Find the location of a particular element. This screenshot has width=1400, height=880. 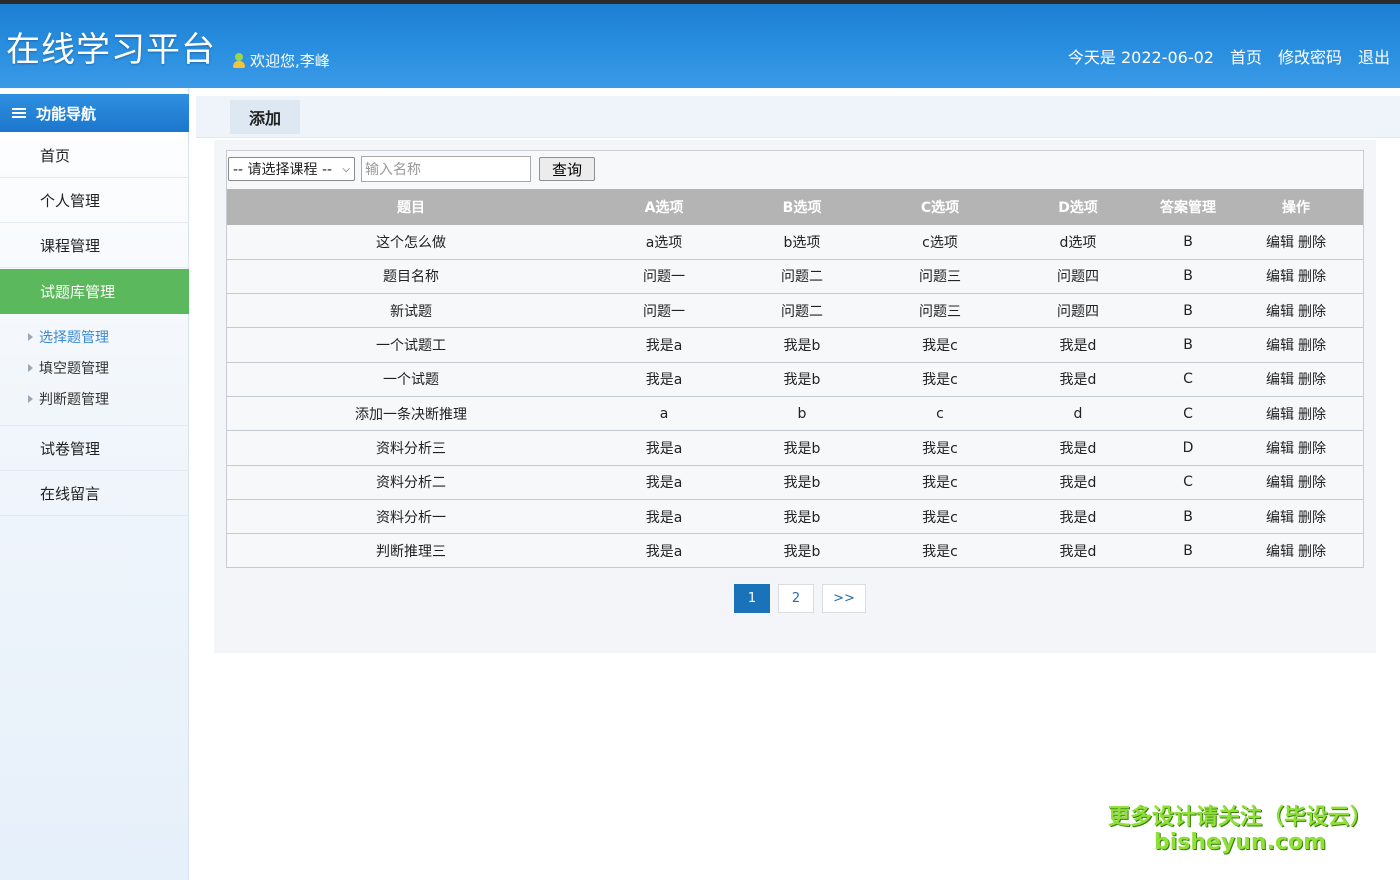

table-row: 资料分析三 我是a 我是b 我是c 我是d D 编辑 删除 is located at coordinates (795, 448).